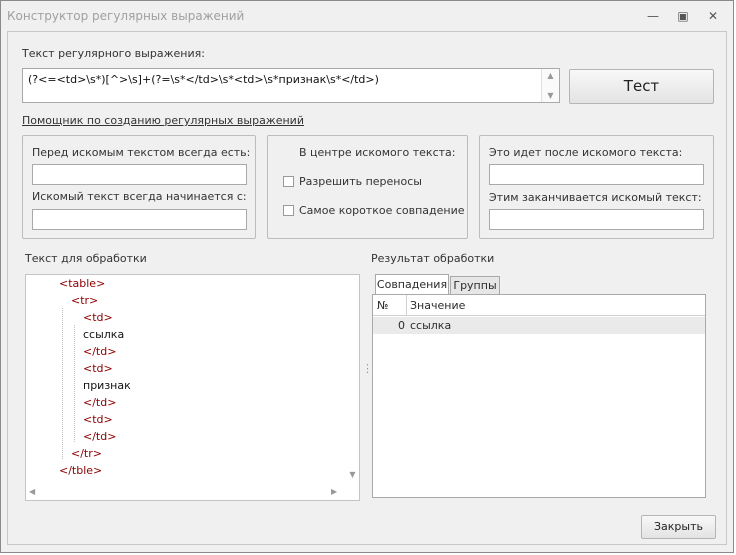 The image size is (736, 555). What do you see at coordinates (86, 258) in the screenshot?
I see `source-label: Текст для обработки` at bounding box center [86, 258].